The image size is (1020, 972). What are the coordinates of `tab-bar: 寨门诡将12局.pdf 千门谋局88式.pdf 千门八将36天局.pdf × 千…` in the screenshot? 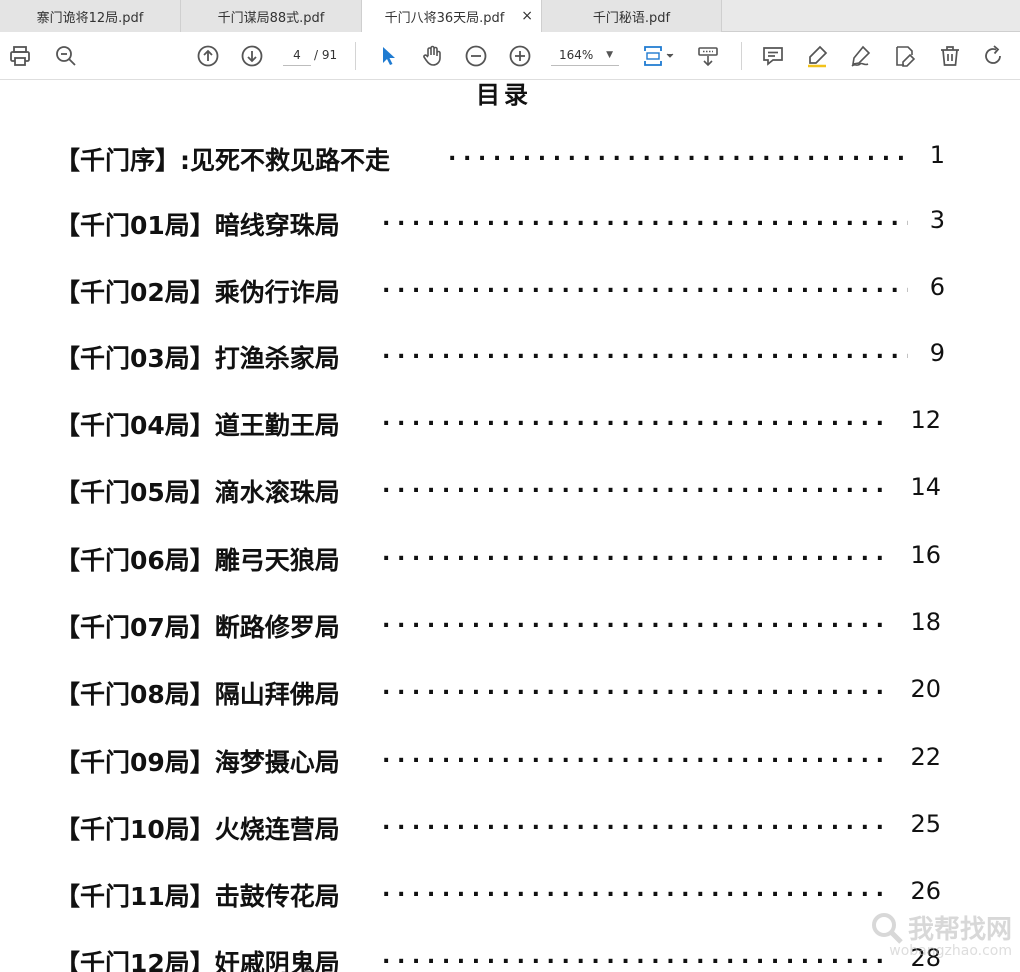 It's located at (510, 16).